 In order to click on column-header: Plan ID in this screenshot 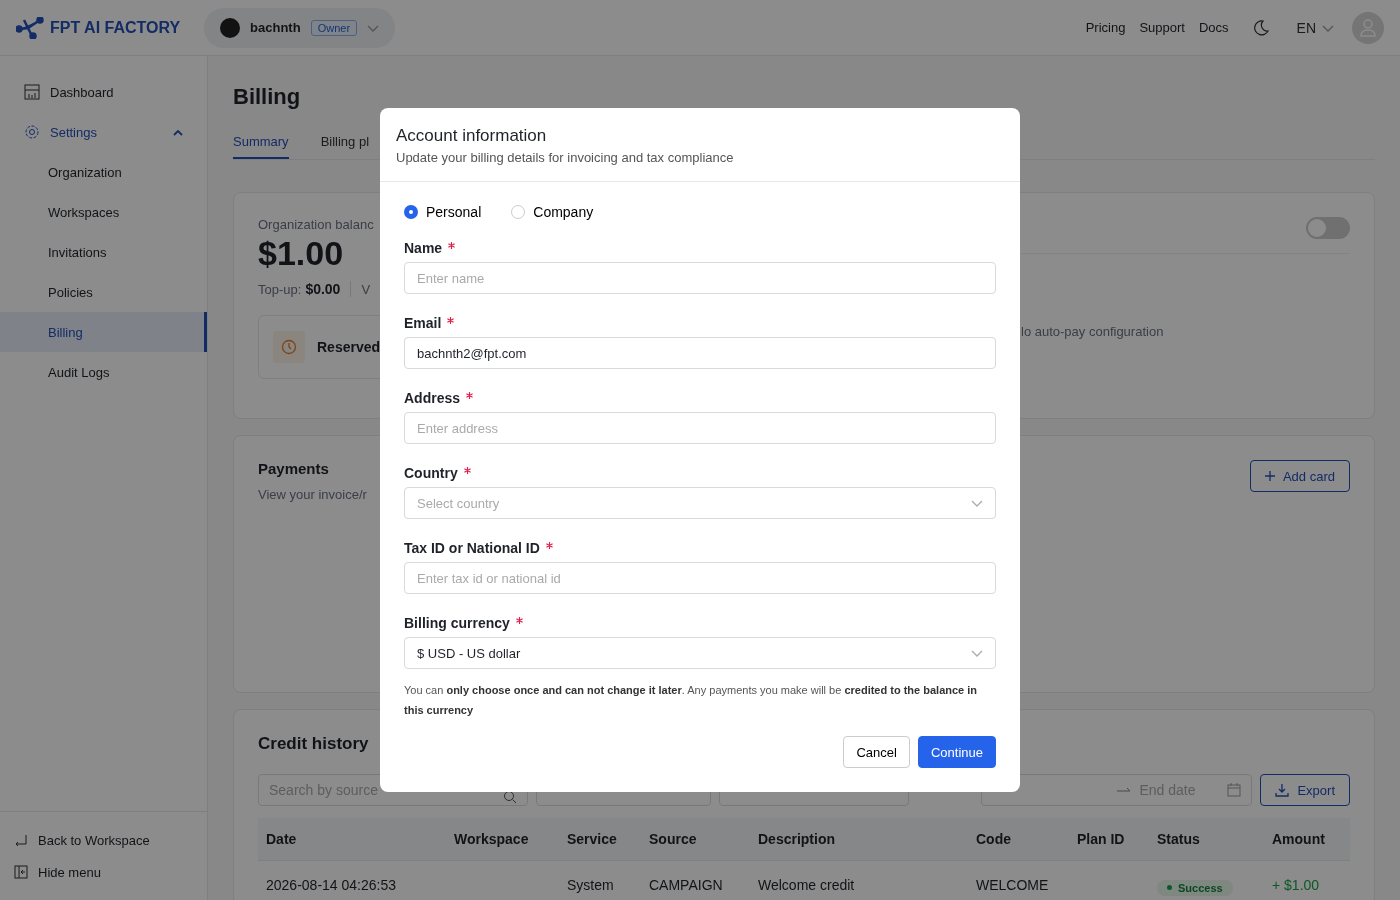, I will do `click(1109, 839)`.